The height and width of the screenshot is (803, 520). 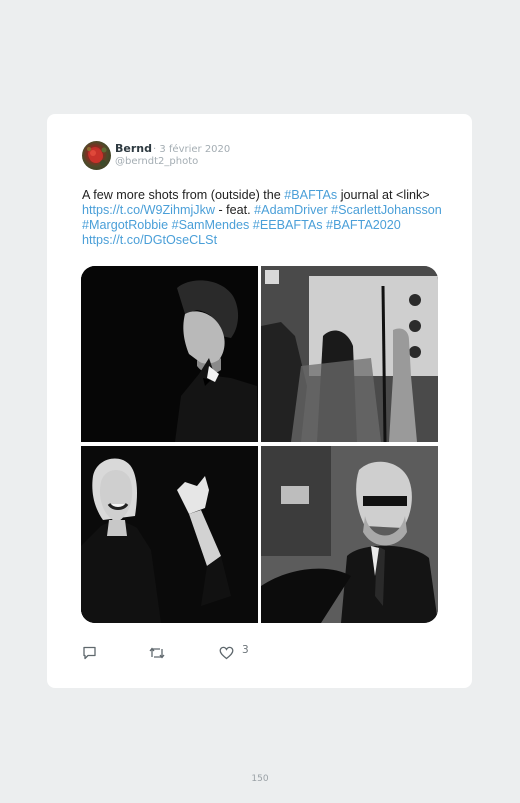 I want to click on heart-icon, so click(x=226, y=654).